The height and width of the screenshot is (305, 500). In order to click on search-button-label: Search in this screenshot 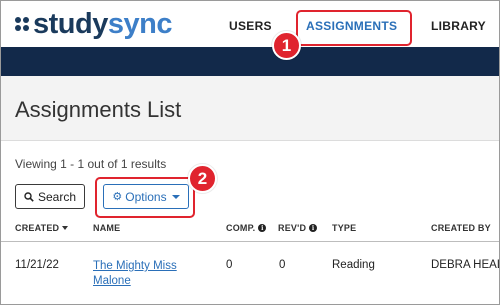, I will do `click(57, 196)`.